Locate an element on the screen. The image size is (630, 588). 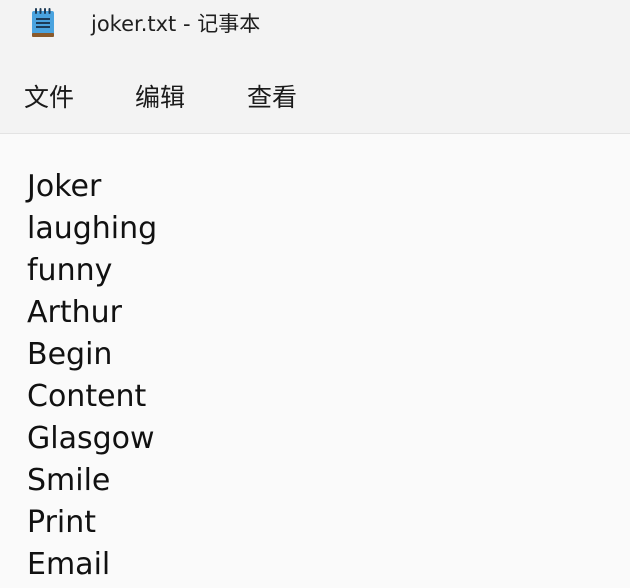
text-line: Print is located at coordinates (62, 522).